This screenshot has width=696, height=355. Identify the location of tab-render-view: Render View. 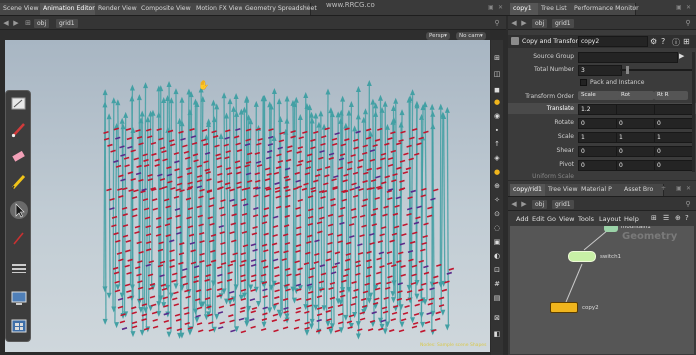
(118, 9).